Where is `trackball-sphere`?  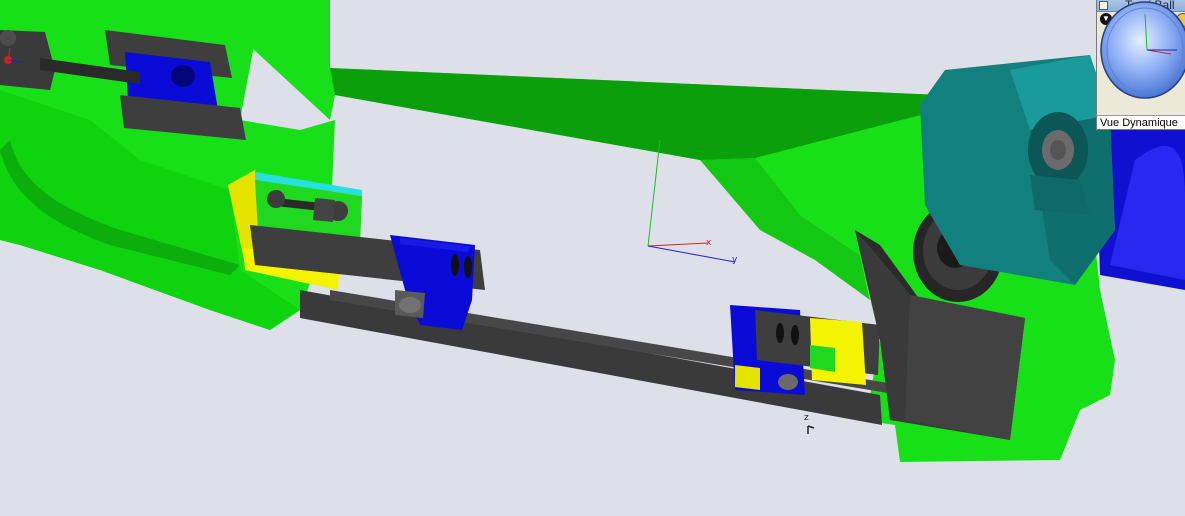 trackball-sphere is located at coordinates (1141, 50).